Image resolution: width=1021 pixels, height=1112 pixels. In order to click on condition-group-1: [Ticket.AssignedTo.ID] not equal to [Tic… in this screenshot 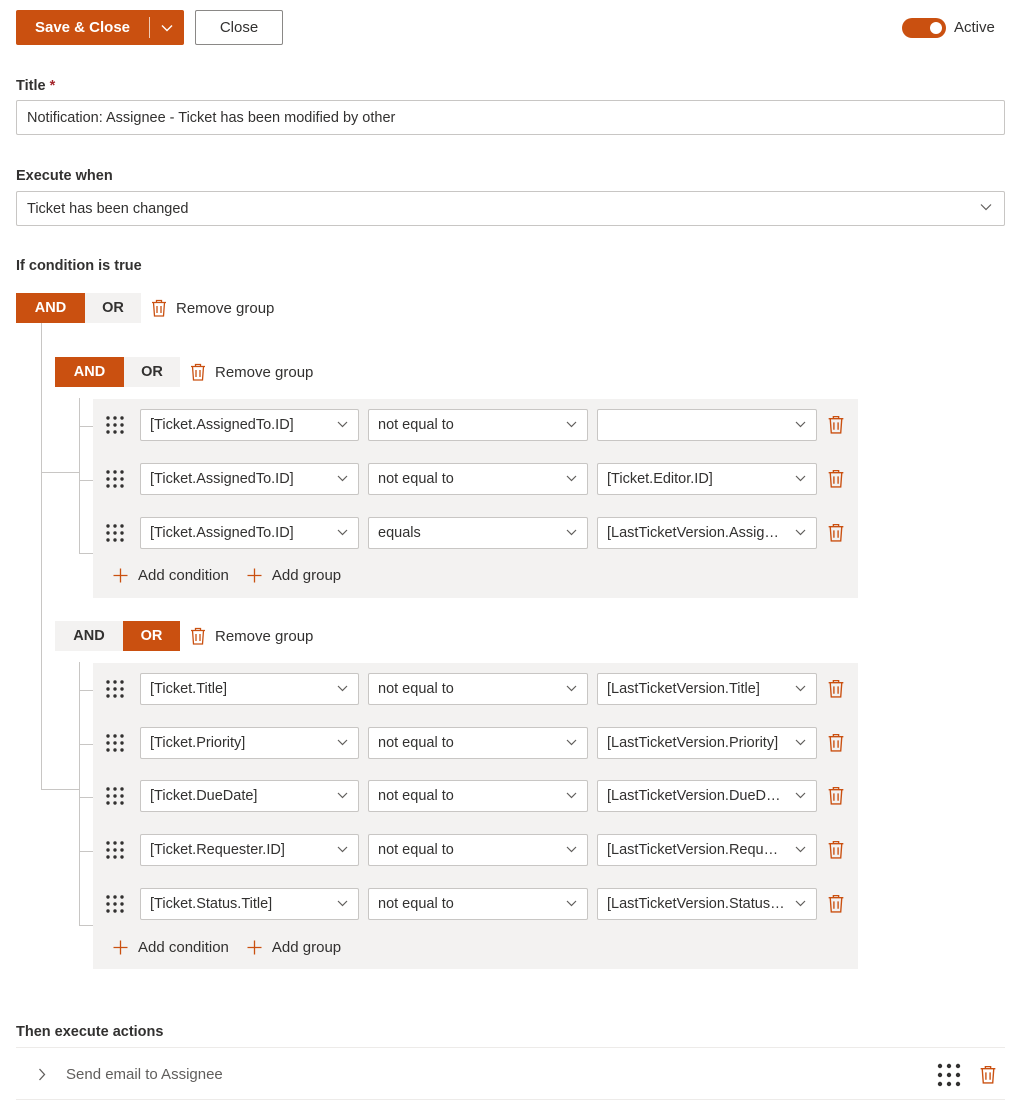, I will do `click(475, 498)`.